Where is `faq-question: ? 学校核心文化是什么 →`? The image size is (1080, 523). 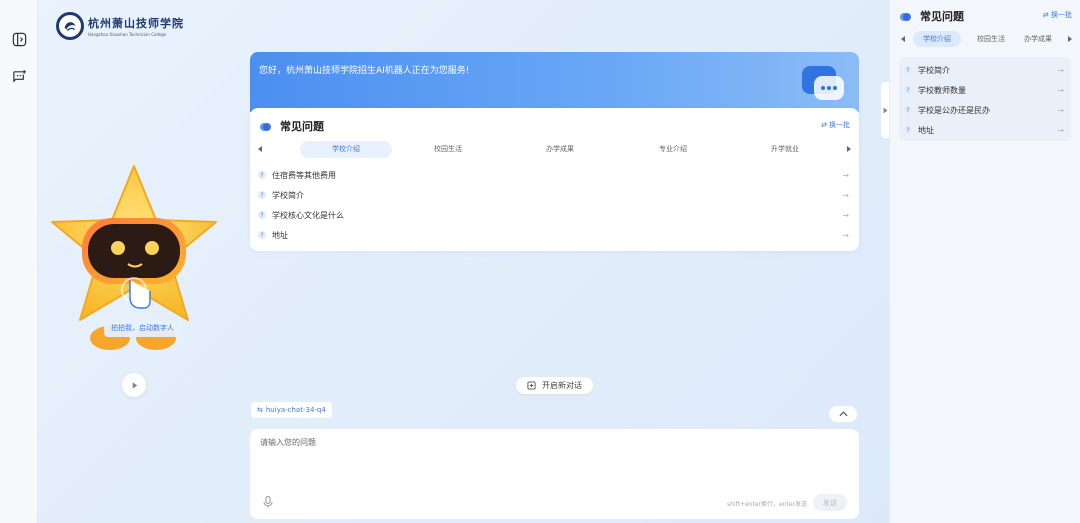 faq-question: ? 学校核心文化是什么 → is located at coordinates (554, 215).